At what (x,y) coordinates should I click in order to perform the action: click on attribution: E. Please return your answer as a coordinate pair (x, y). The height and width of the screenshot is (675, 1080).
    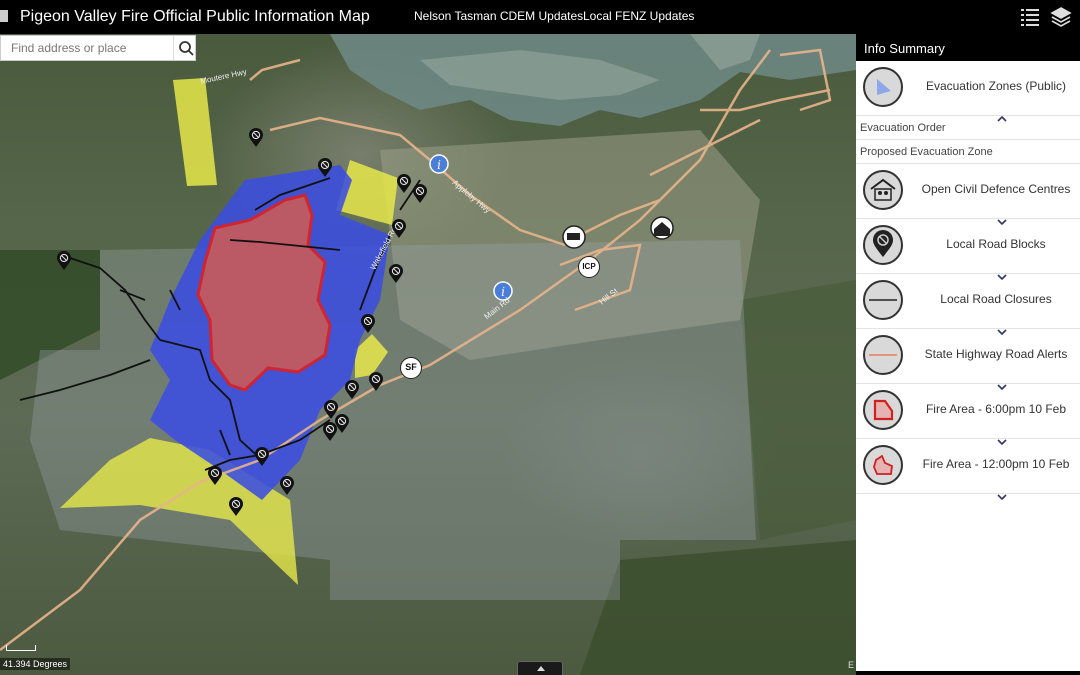
    Looking at the image, I should click on (851, 665).